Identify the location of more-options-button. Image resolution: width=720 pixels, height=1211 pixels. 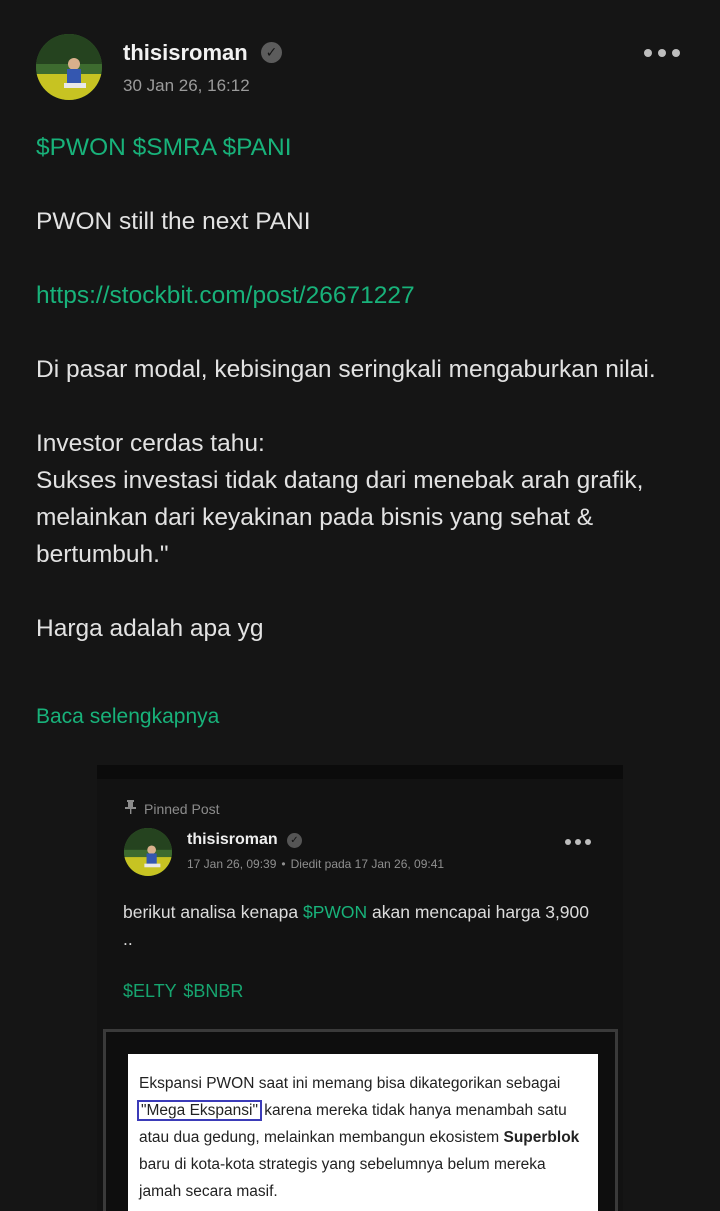
(662, 53).